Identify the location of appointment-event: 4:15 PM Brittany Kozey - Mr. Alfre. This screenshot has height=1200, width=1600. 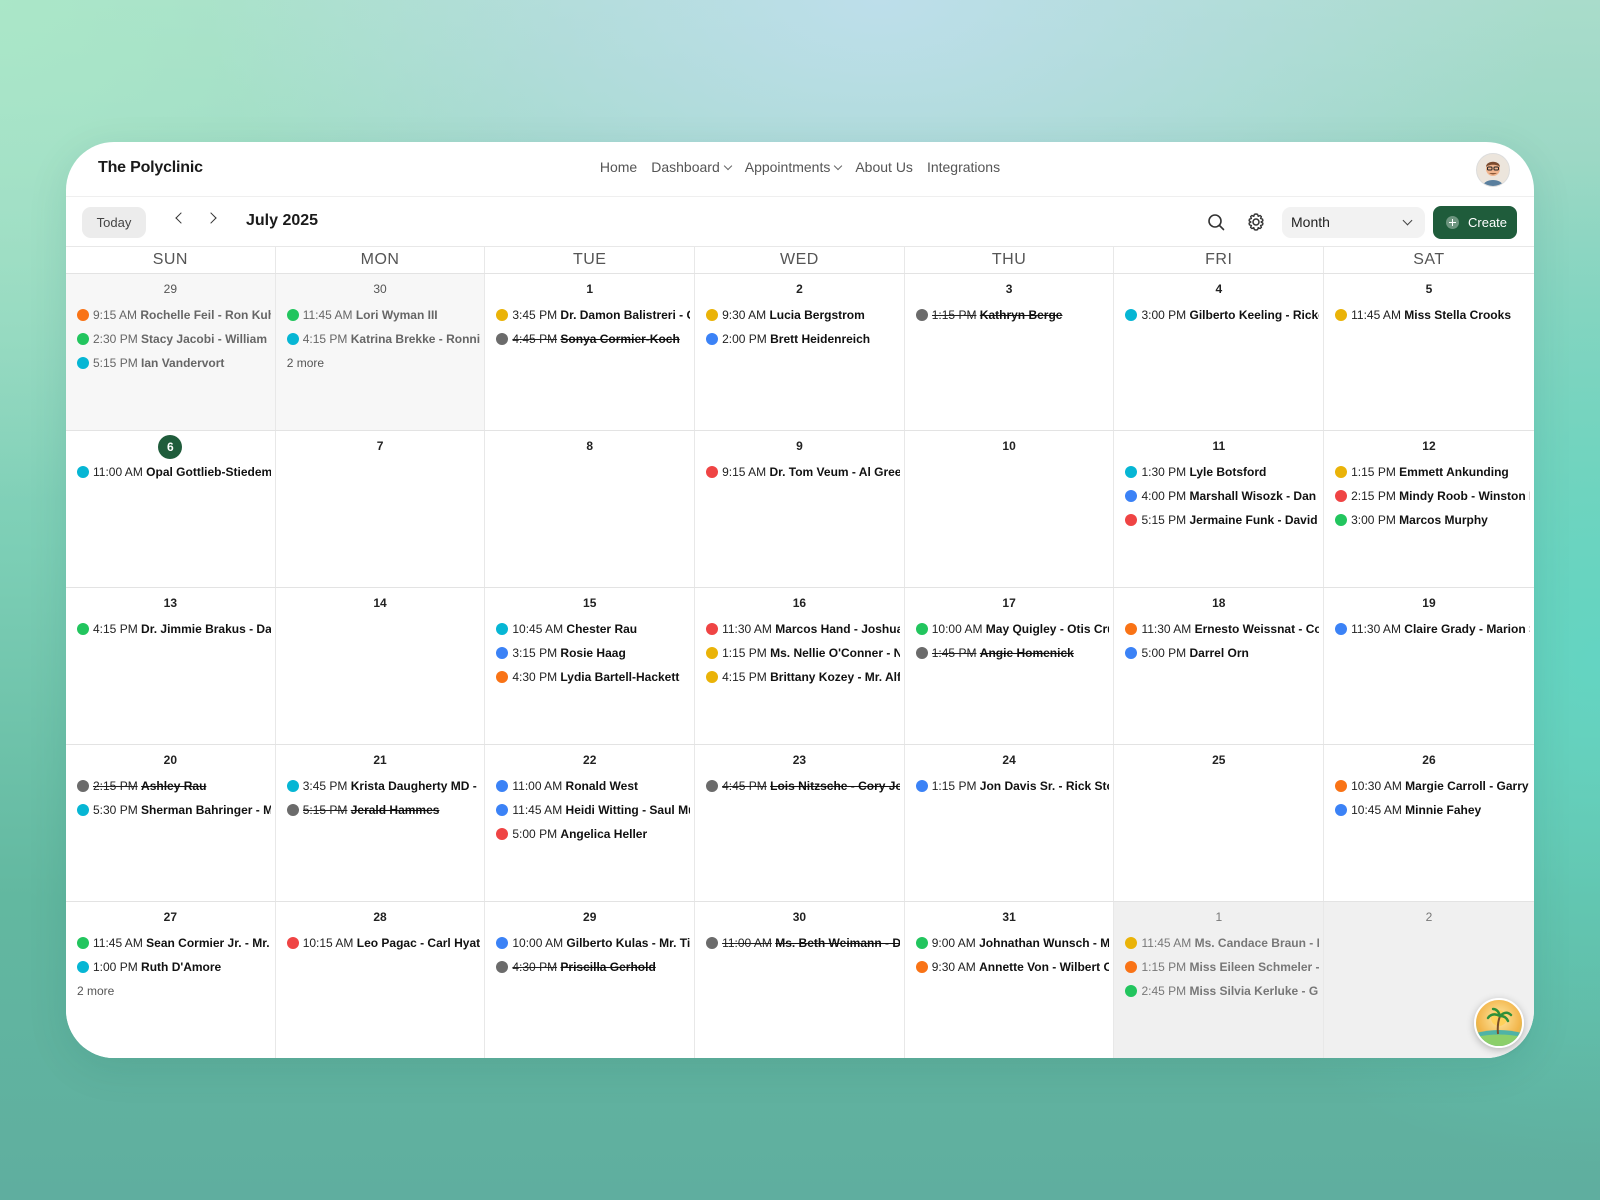
(805, 681).